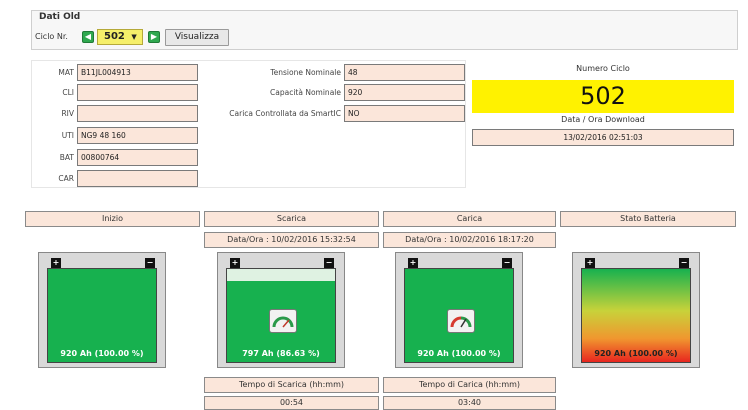 The width and height of the screenshot is (748, 410). What do you see at coordinates (603, 68) in the screenshot?
I see `numero-ciclo-label: Numero Ciclo` at bounding box center [603, 68].